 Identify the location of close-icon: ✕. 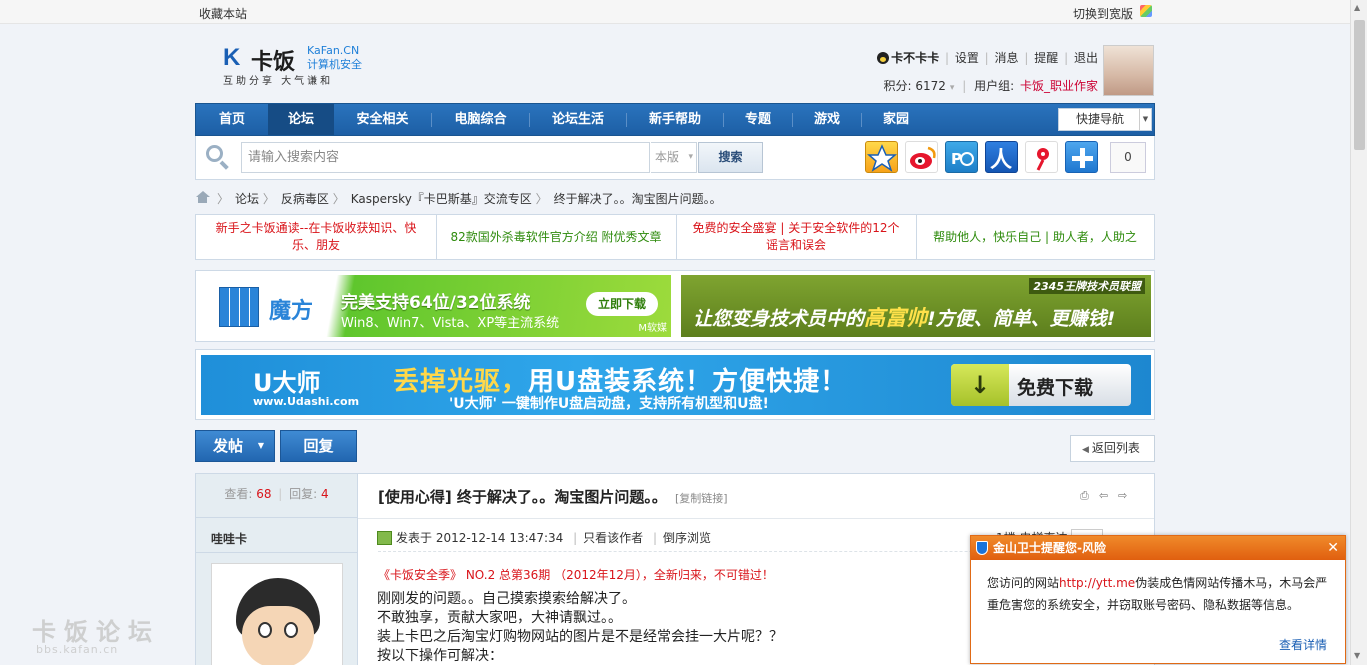
(1333, 548).